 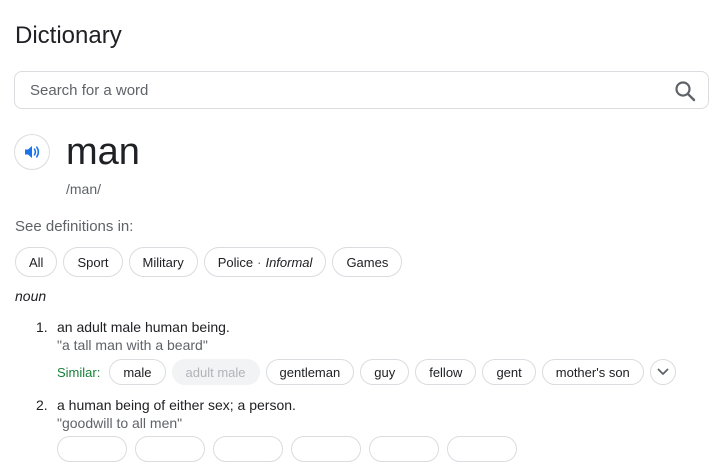 I want to click on chip-label: All, so click(x=36, y=262).